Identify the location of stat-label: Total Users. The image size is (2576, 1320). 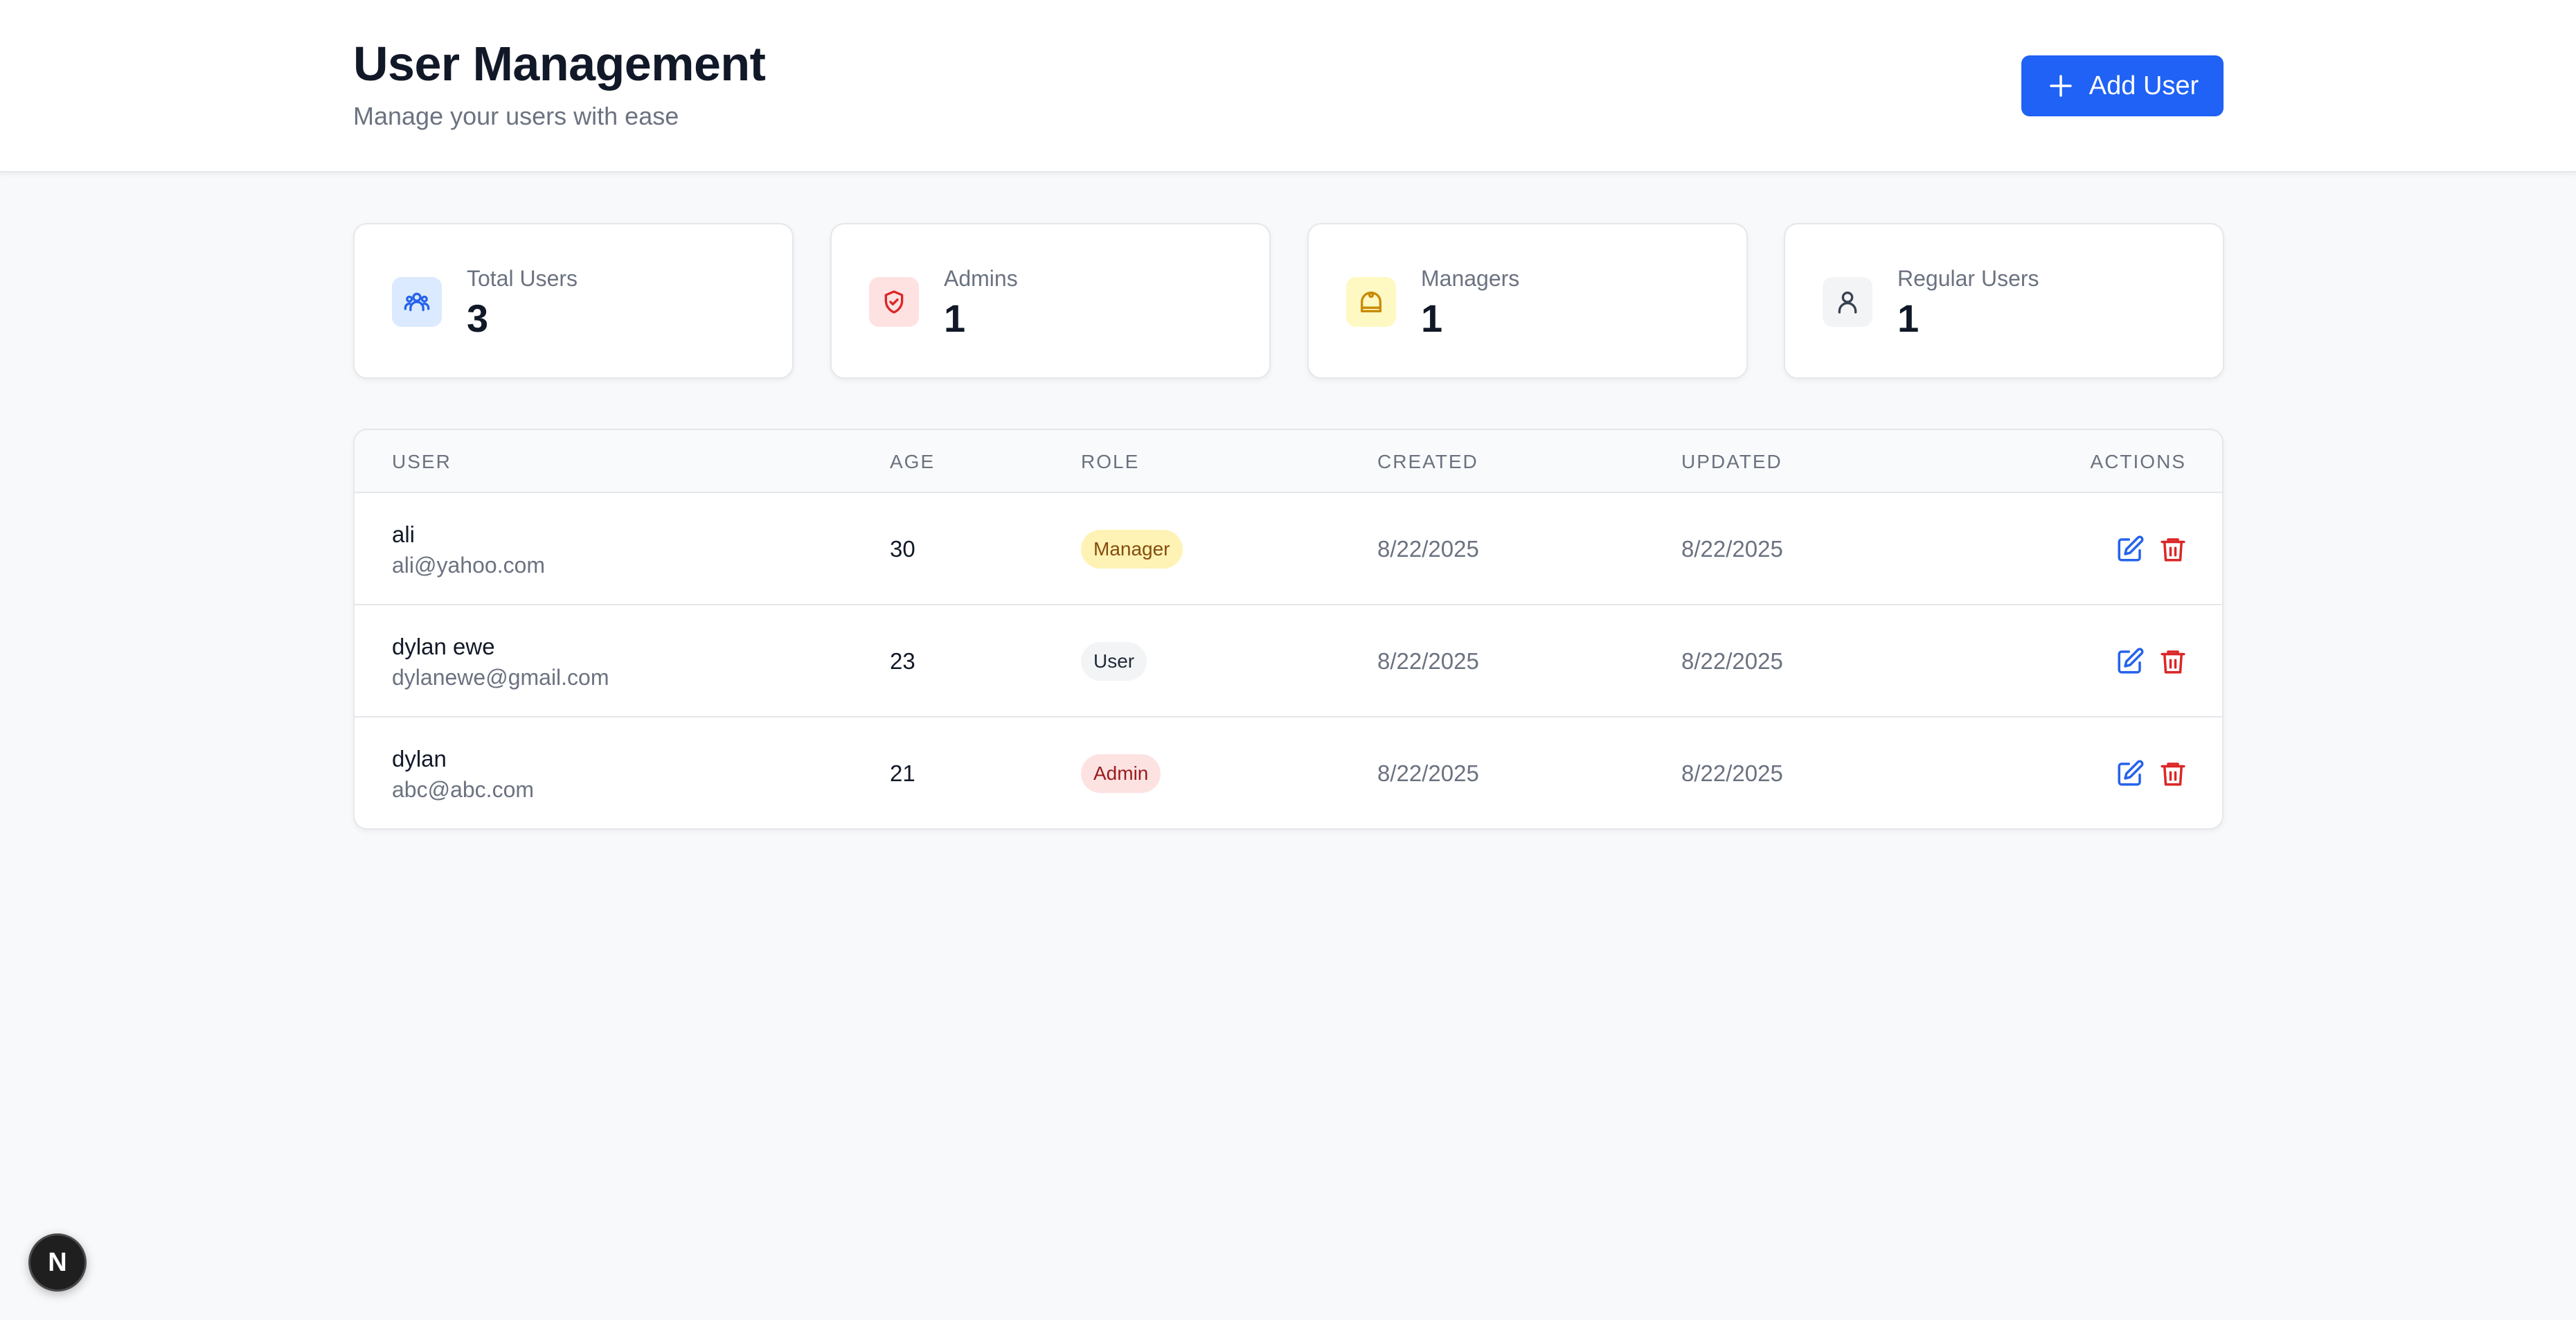
(522, 278).